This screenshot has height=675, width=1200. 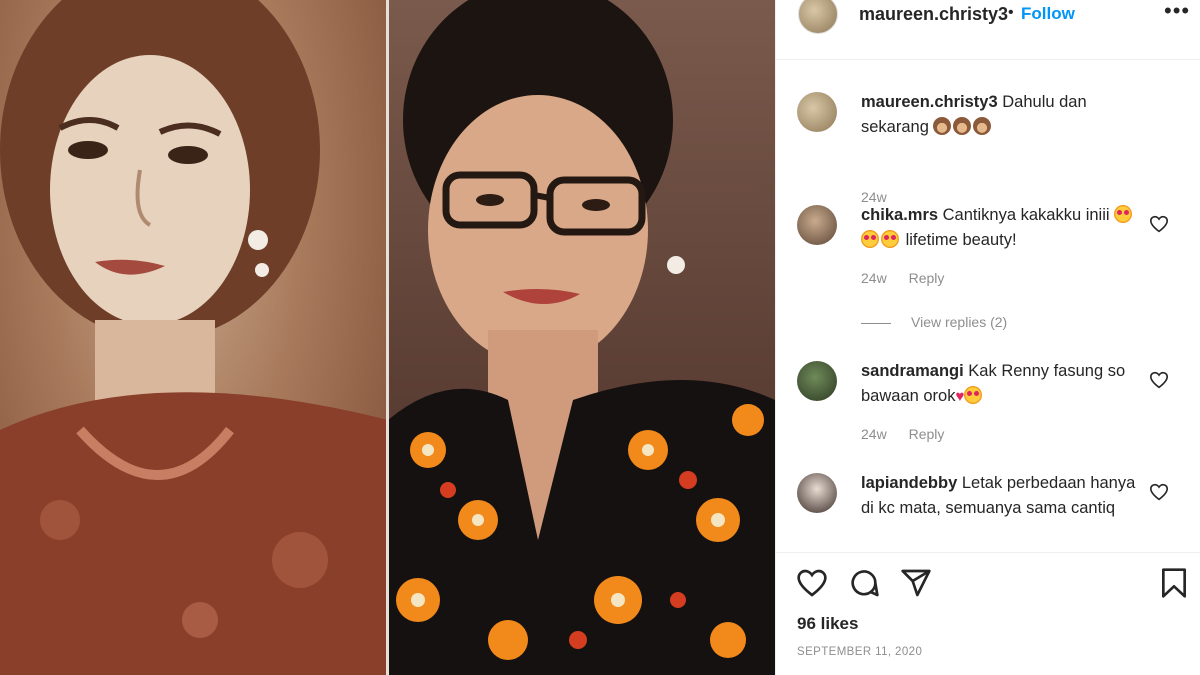 What do you see at coordinates (916, 583) in the screenshot?
I see `share-icon` at bounding box center [916, 583].